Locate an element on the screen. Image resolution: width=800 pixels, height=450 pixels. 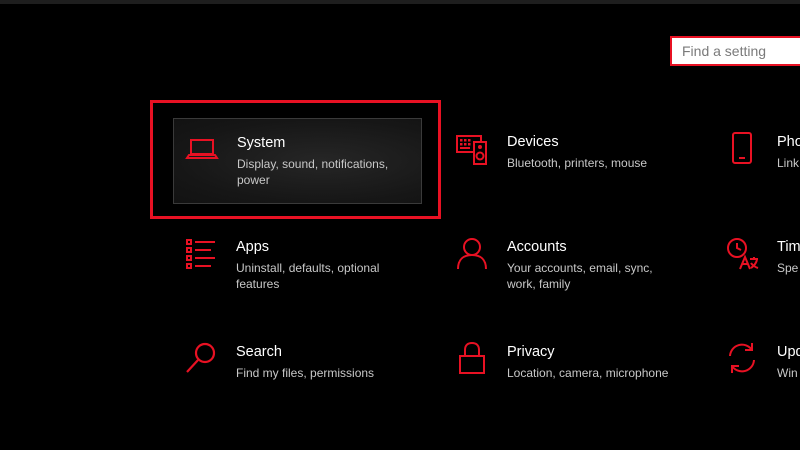
tile-description: Spe is located at coordinates (788, 268).